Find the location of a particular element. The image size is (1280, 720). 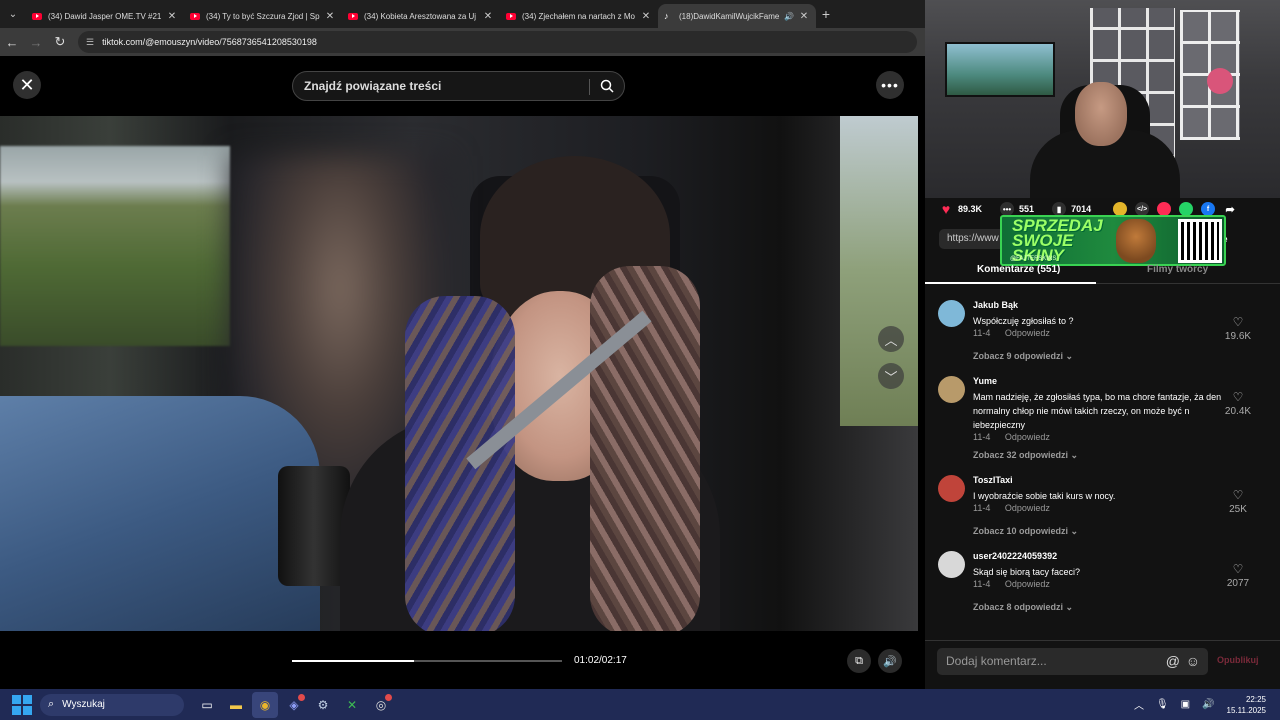

related-search-input: Znajdź powiązane treści is located at coordinates (458, 86).